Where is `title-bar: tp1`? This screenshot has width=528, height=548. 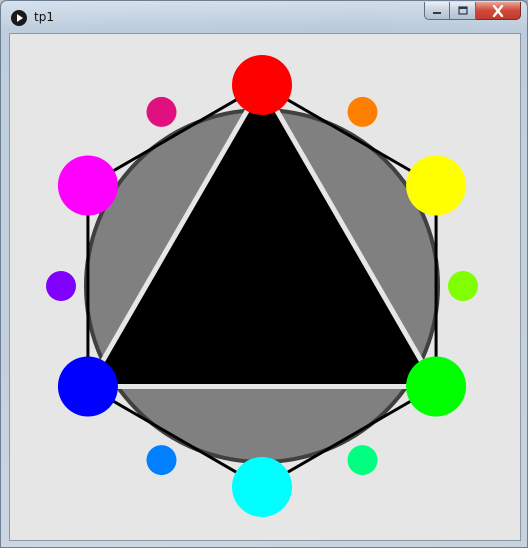
title-bar: tp1 is located at coordinates (264, 16).